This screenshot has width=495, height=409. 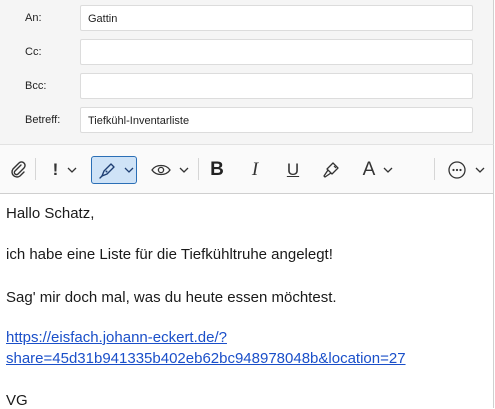 I want to click on paintbrush-icon, so click(x=331, y=170).